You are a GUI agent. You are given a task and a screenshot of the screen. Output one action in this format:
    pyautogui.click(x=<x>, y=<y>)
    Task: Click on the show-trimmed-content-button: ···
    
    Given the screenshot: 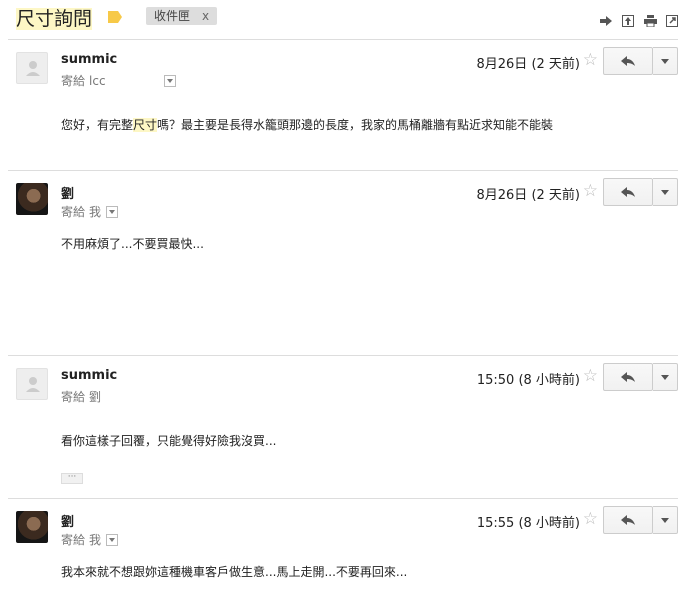 What is the action you would take?
    pyautogui.click(x=72, y=478)
    